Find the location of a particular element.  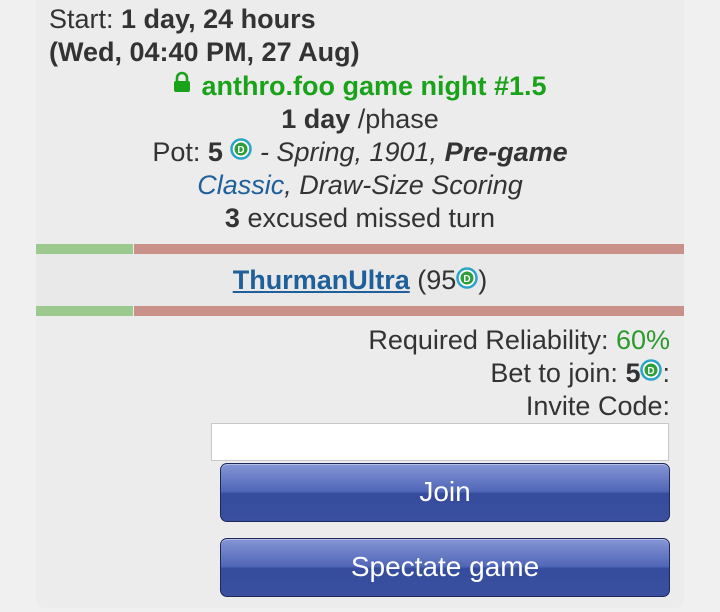

excused-count: 3 is located at coordinates (232, 218).